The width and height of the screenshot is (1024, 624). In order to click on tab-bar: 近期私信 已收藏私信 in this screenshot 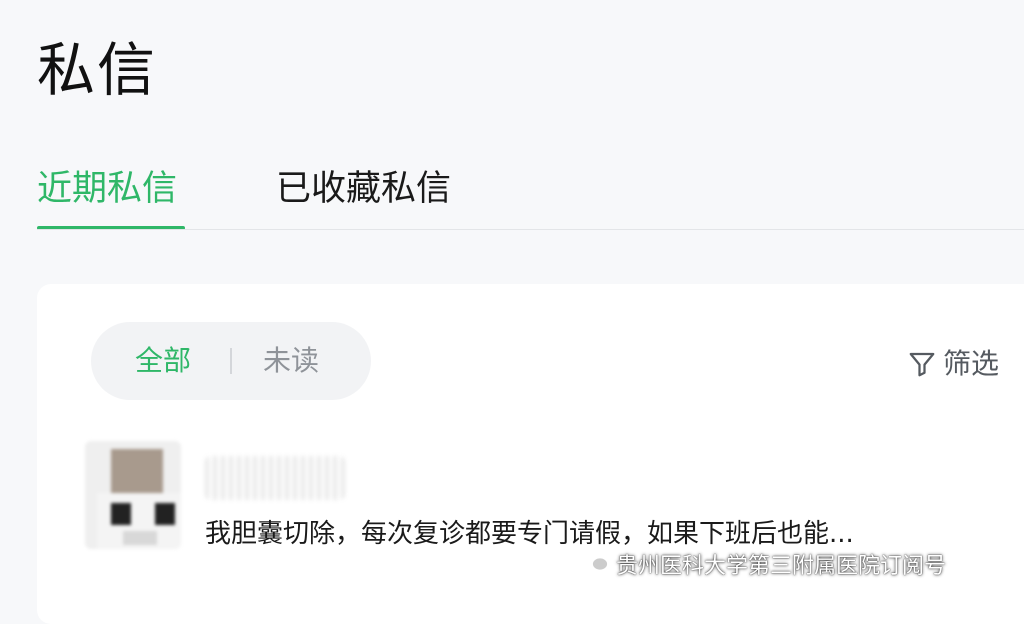, I will do `click(512, 196)`.